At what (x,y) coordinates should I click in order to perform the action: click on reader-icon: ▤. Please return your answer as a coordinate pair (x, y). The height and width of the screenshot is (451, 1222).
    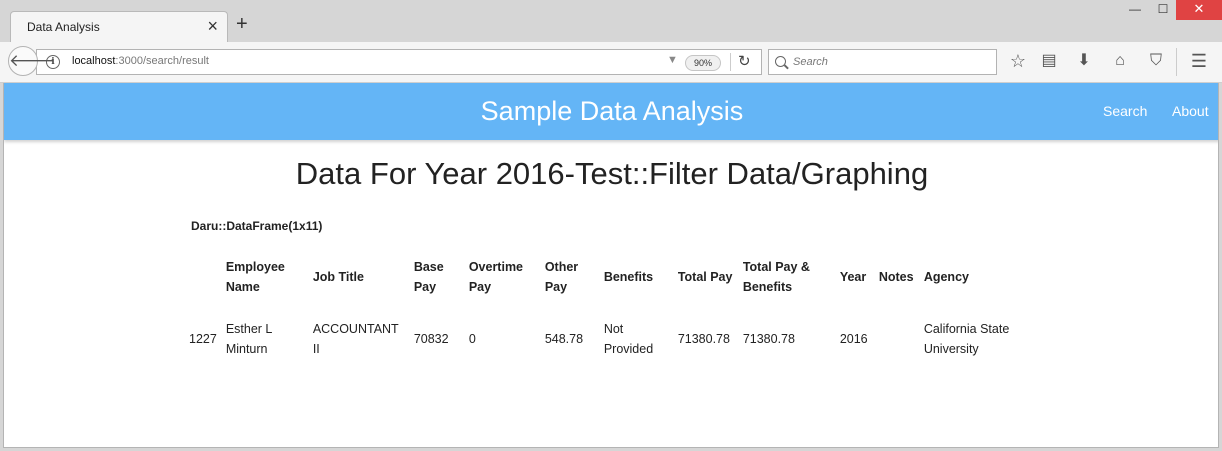
    Looking at the image, I should click on (1049, 61).